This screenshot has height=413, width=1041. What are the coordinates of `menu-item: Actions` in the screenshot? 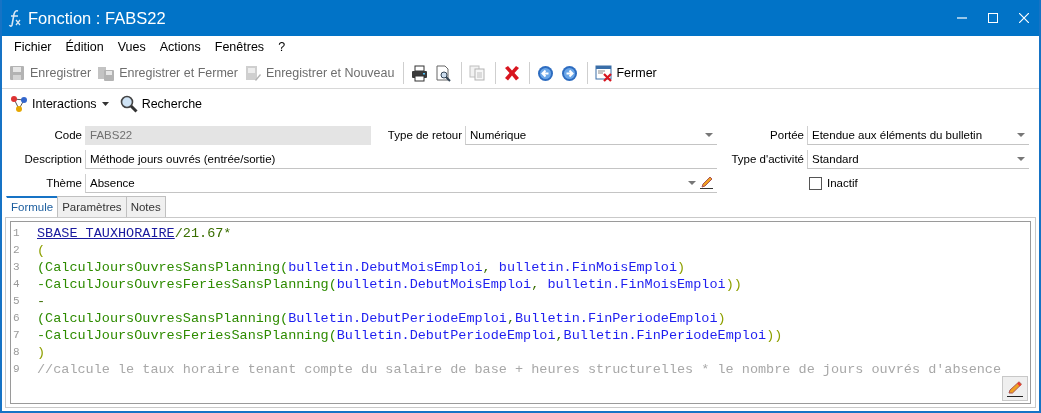 It's located at (180, 47).